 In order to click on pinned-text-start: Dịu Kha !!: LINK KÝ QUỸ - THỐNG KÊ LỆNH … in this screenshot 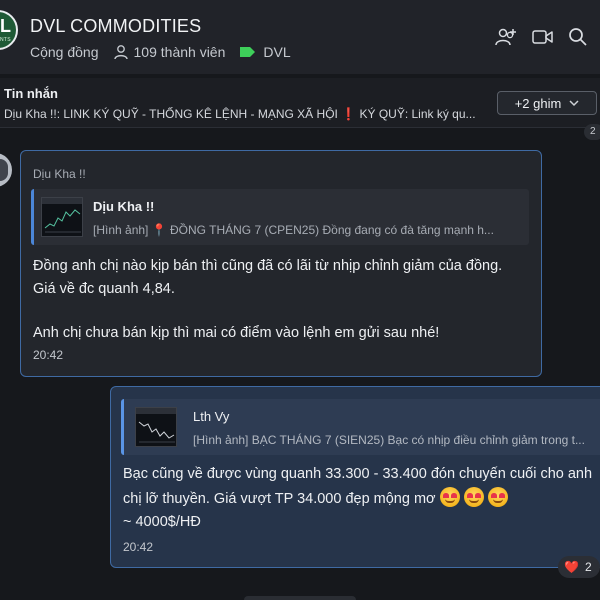, I will do `click(173, 114)`.